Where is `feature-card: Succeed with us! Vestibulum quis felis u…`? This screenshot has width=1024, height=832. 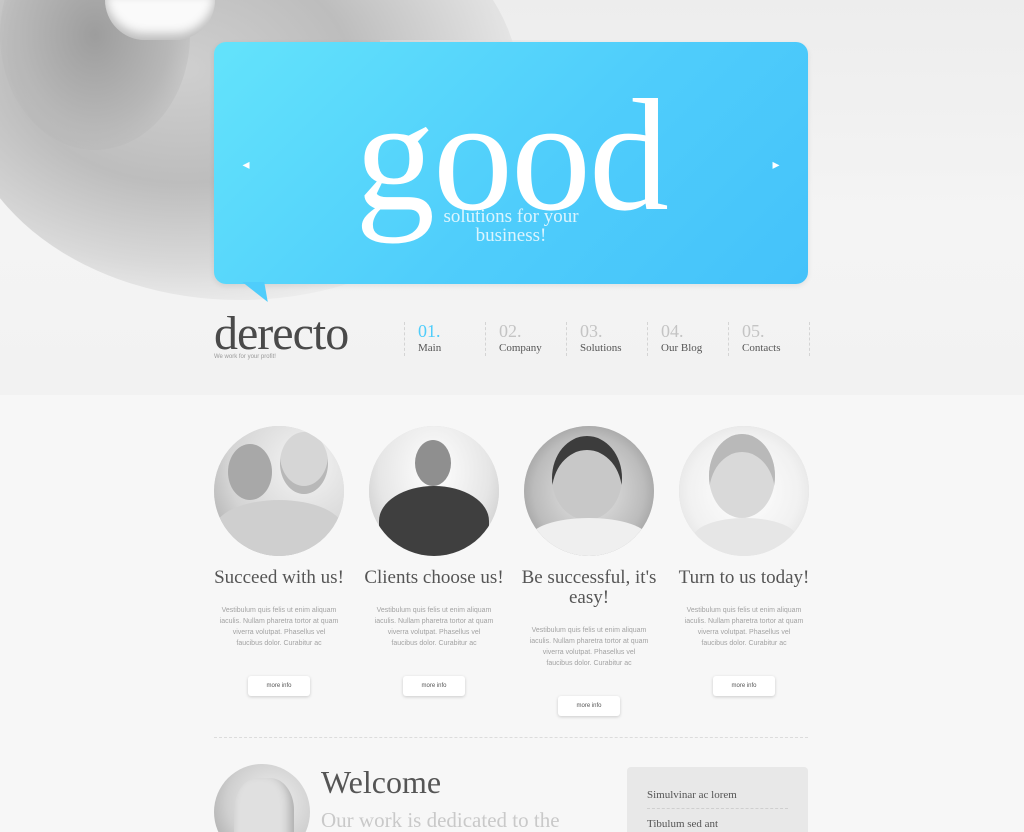
feature-card: Succeed with us! Vestibulum quis felis u… is located at coordinates (279, 561).